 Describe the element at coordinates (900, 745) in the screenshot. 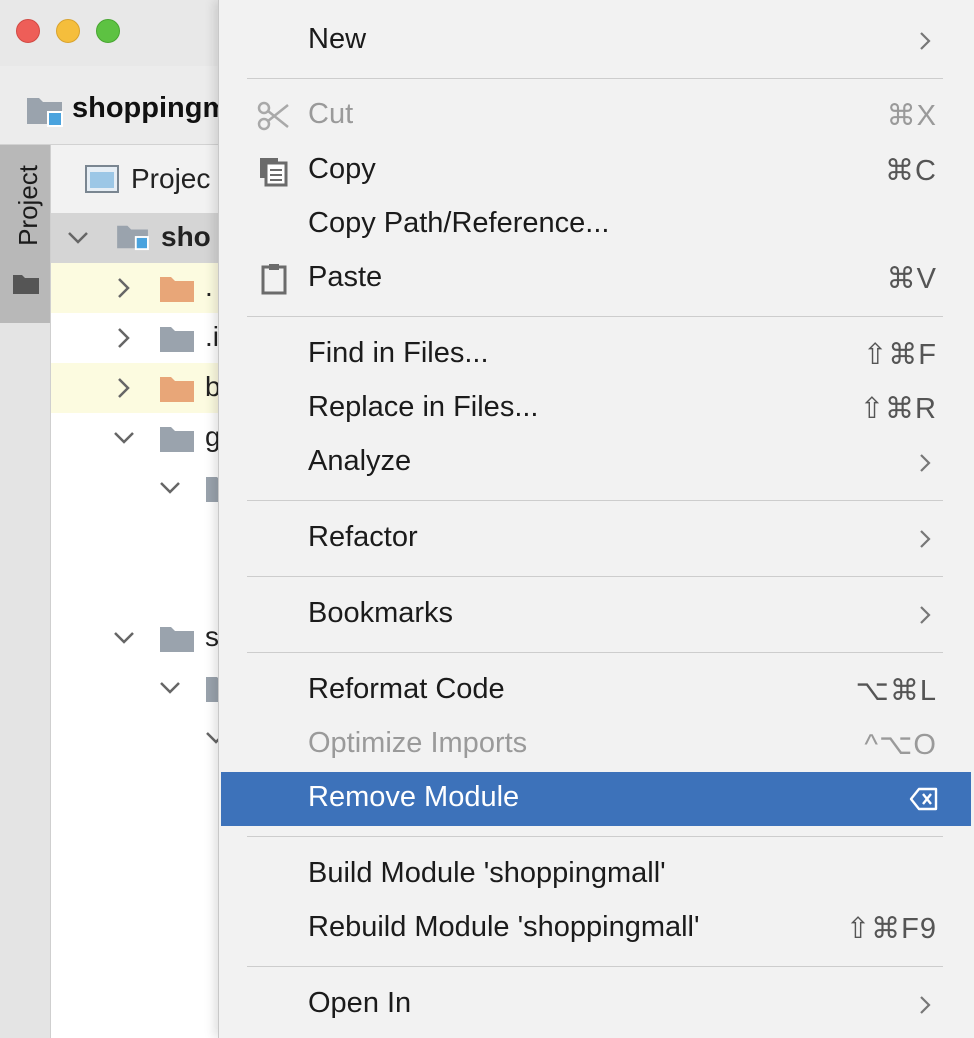

I see `menu-item-shortcut: ^⌥O` at that location.